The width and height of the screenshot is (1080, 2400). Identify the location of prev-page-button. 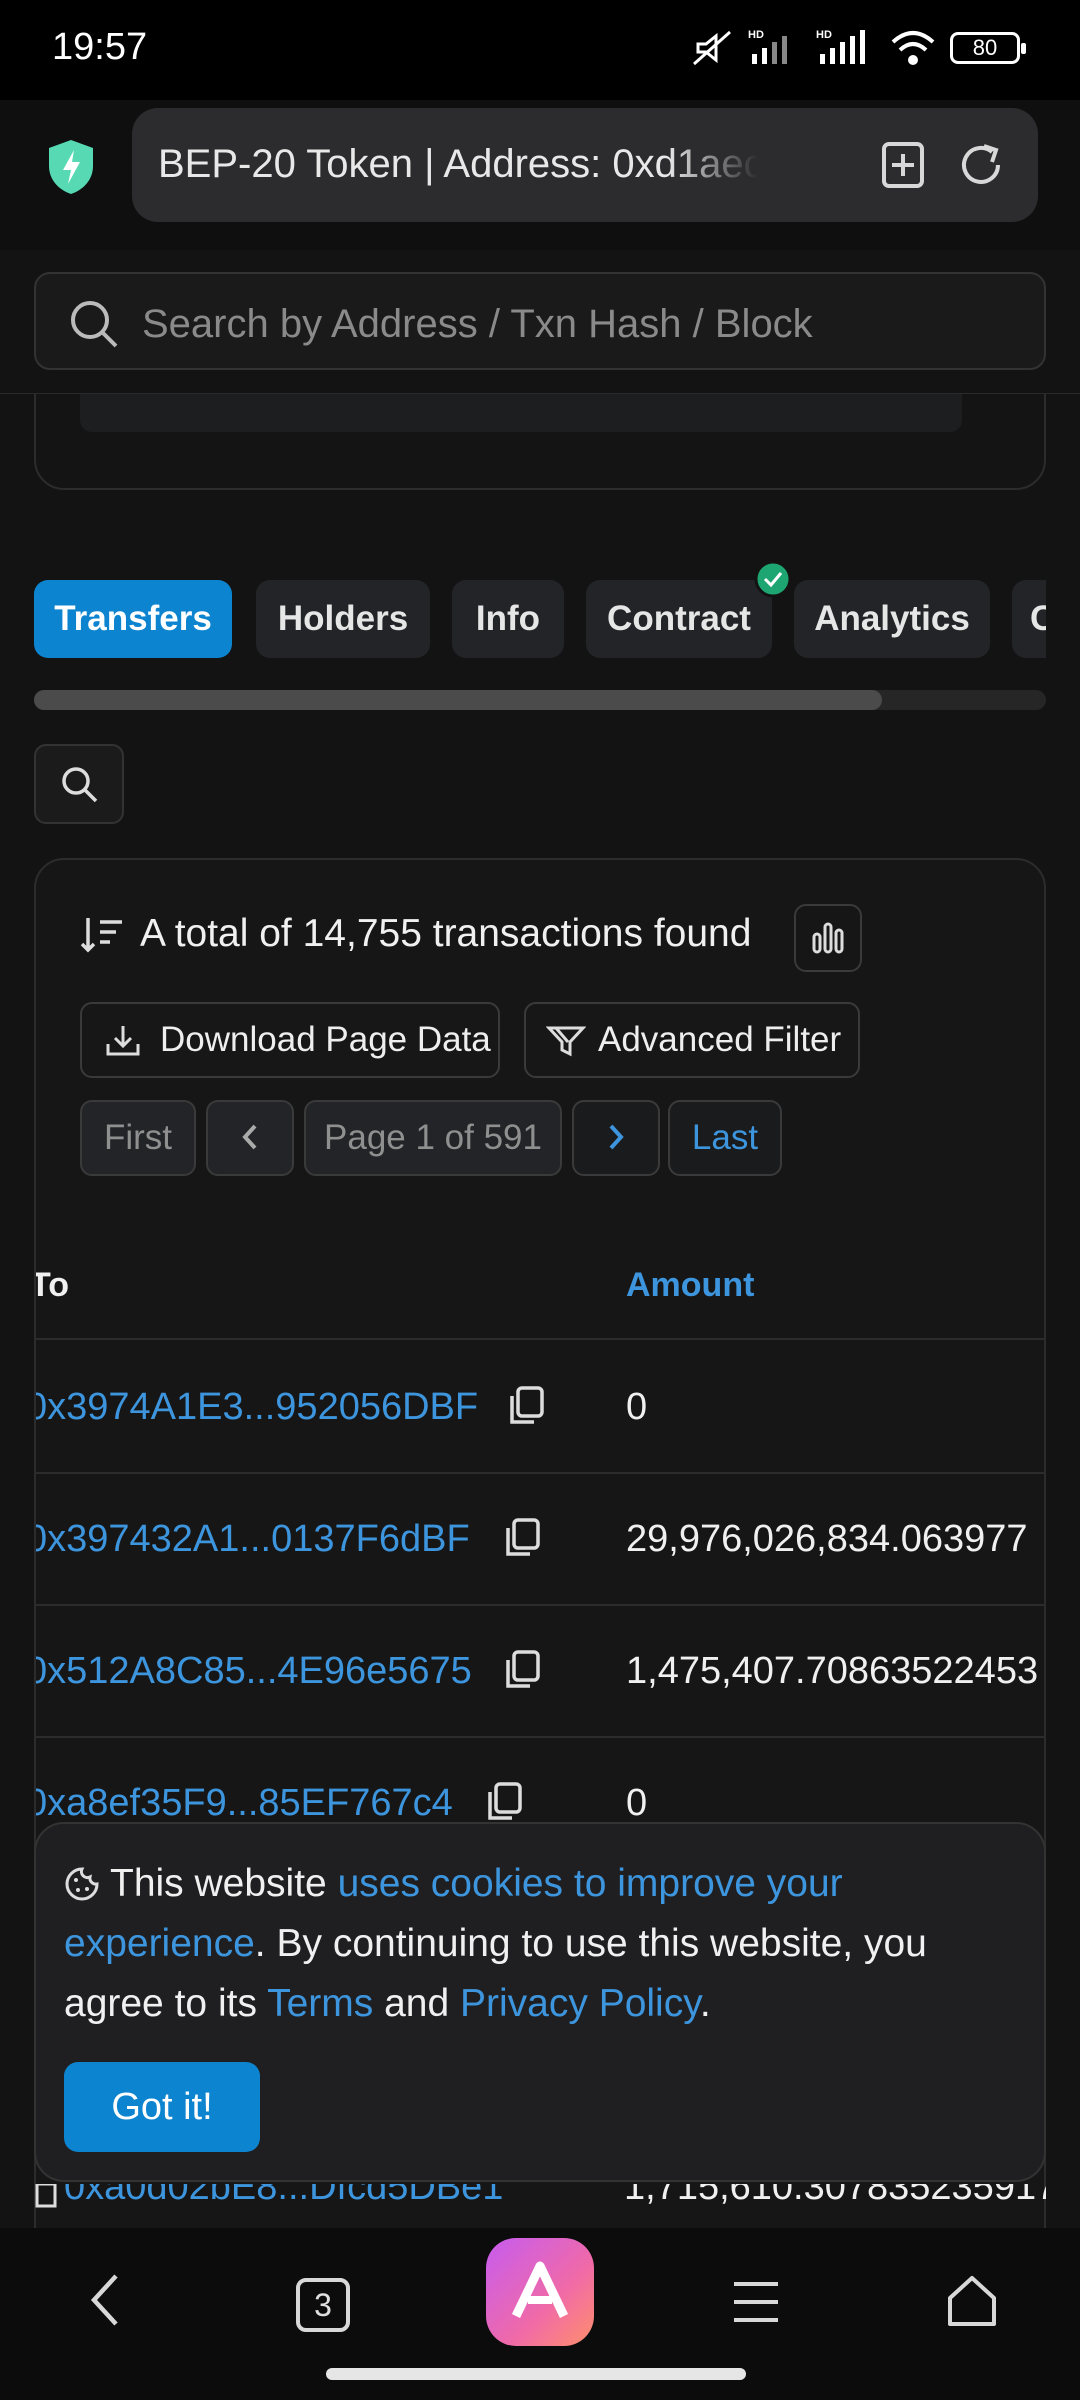
(250, 1138).